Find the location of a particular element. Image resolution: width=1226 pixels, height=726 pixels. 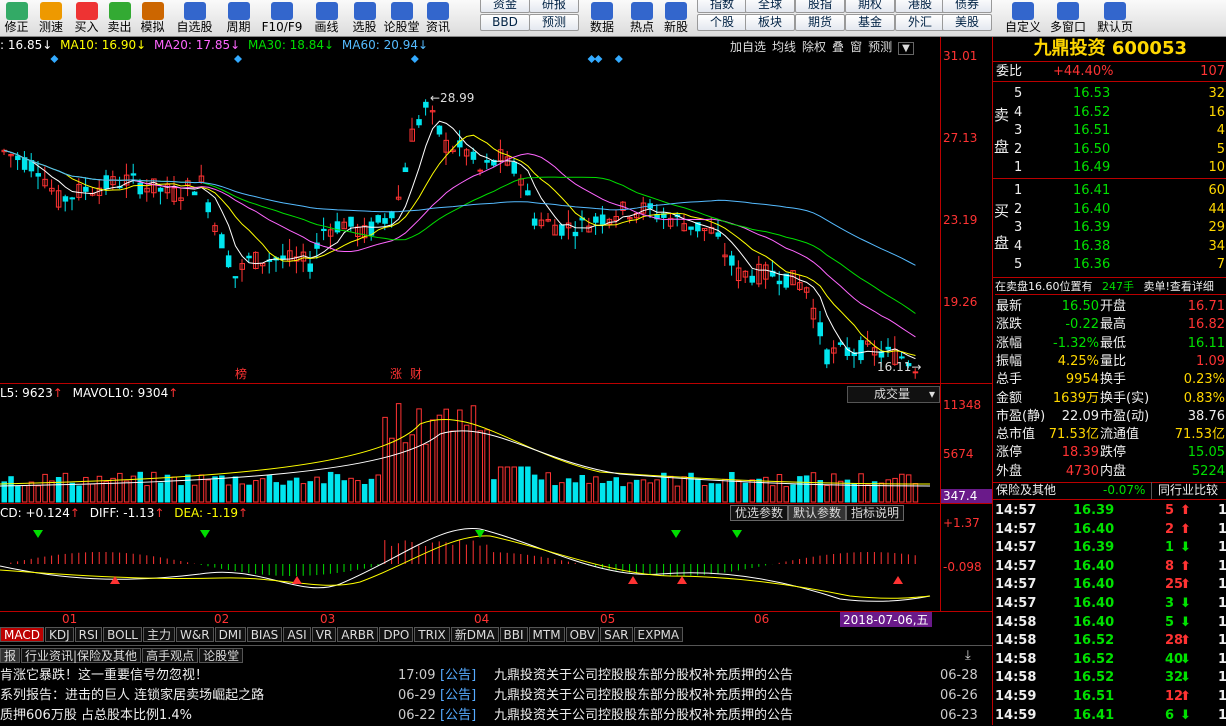

indicator-tab-VR: VR is located at coordinates (324, 634).